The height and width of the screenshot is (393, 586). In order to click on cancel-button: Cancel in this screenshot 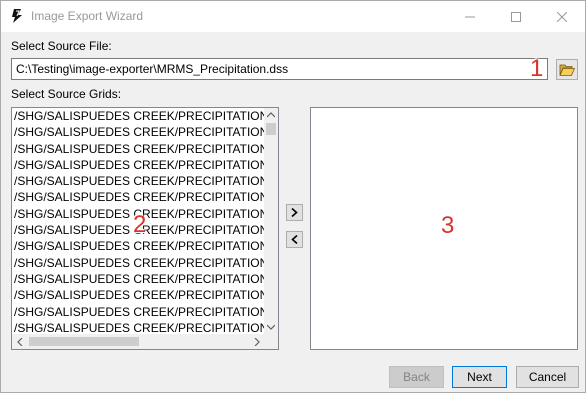, I will do `click(547, 377)`.